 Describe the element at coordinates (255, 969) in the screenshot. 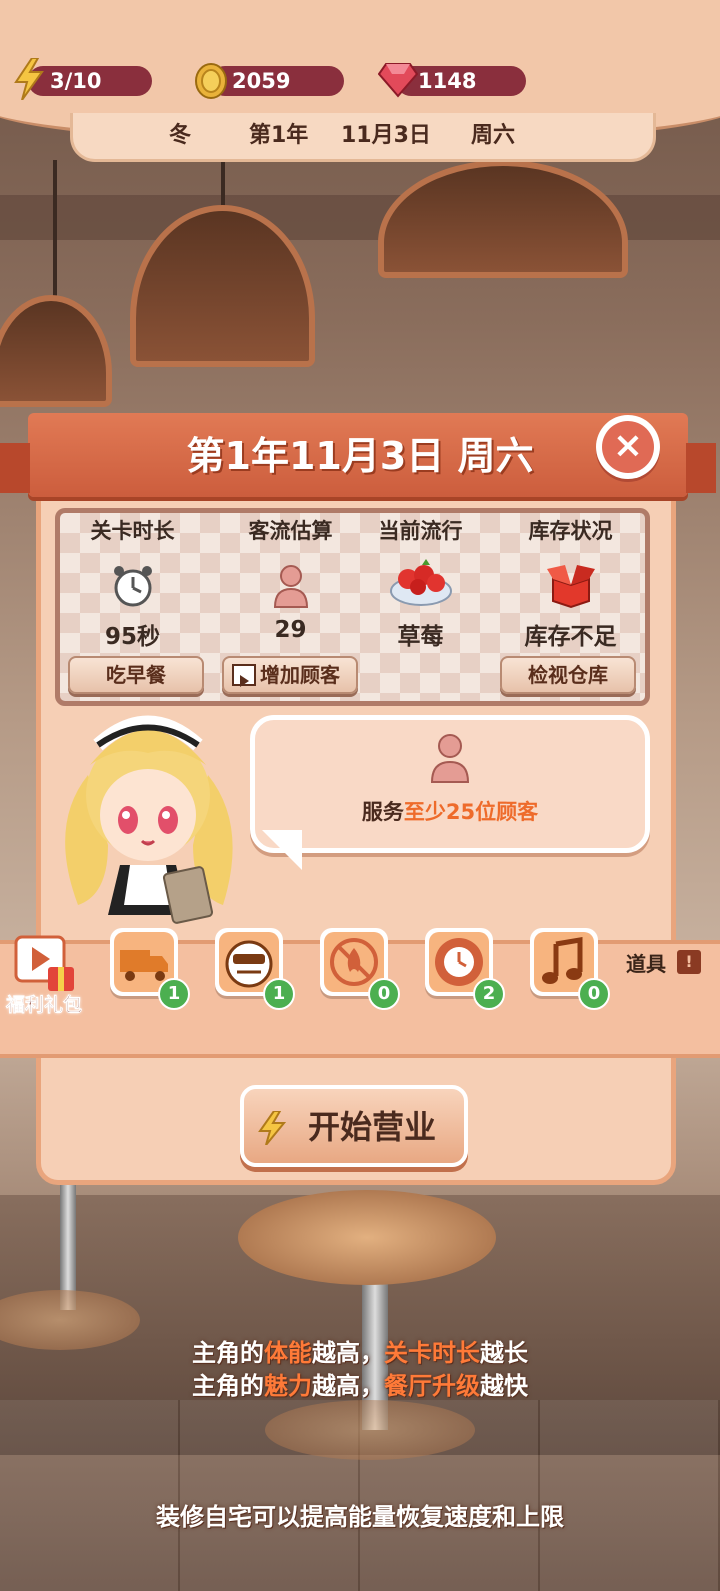

I see `tool-sign: 1` at that location.